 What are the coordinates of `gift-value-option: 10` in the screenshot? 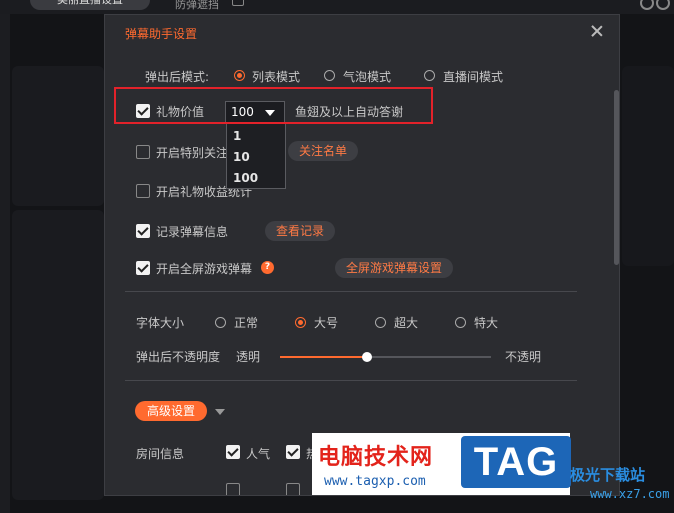 It's located at (241, 157).